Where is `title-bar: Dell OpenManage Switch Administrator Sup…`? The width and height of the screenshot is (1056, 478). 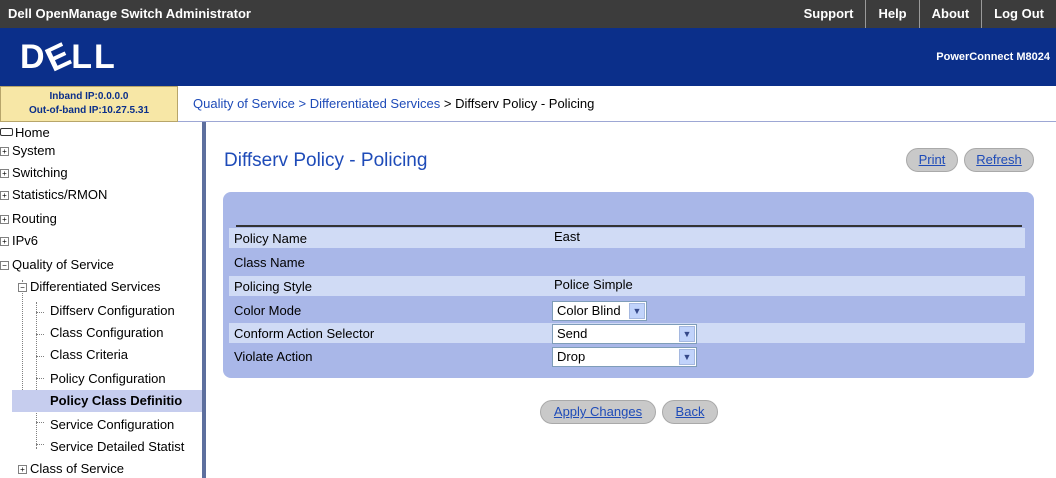 title-bar: Dell OpenManage Switch Administrator Sup… is located at coordinates (528, 14).